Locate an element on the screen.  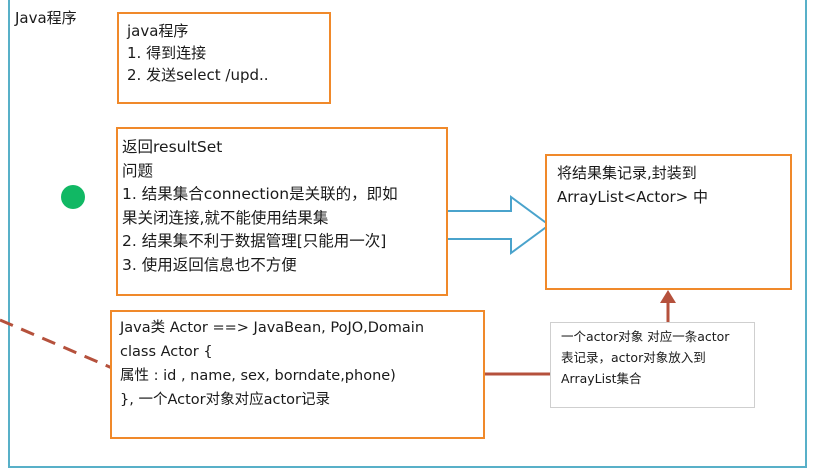
java-program-box: java程序 1. 得到连接 2. 发送select /upd.. is located at coordinates (224, 58).